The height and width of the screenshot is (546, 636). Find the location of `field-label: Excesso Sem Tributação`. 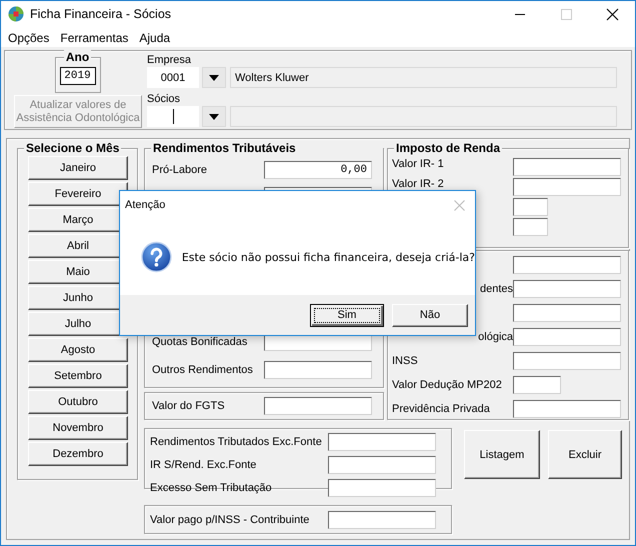

field-label: Excesso Sem Tributação is located at coordinates (211, 488).